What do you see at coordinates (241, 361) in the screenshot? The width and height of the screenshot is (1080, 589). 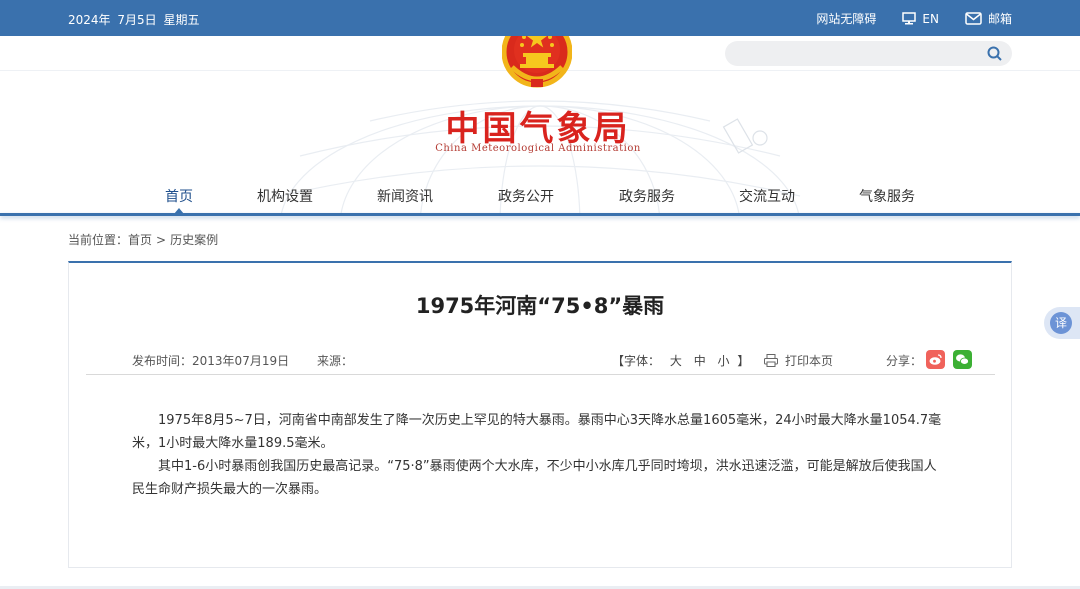 I see `publish-date: 2013年07月19日` at bounding box center [241, 361].